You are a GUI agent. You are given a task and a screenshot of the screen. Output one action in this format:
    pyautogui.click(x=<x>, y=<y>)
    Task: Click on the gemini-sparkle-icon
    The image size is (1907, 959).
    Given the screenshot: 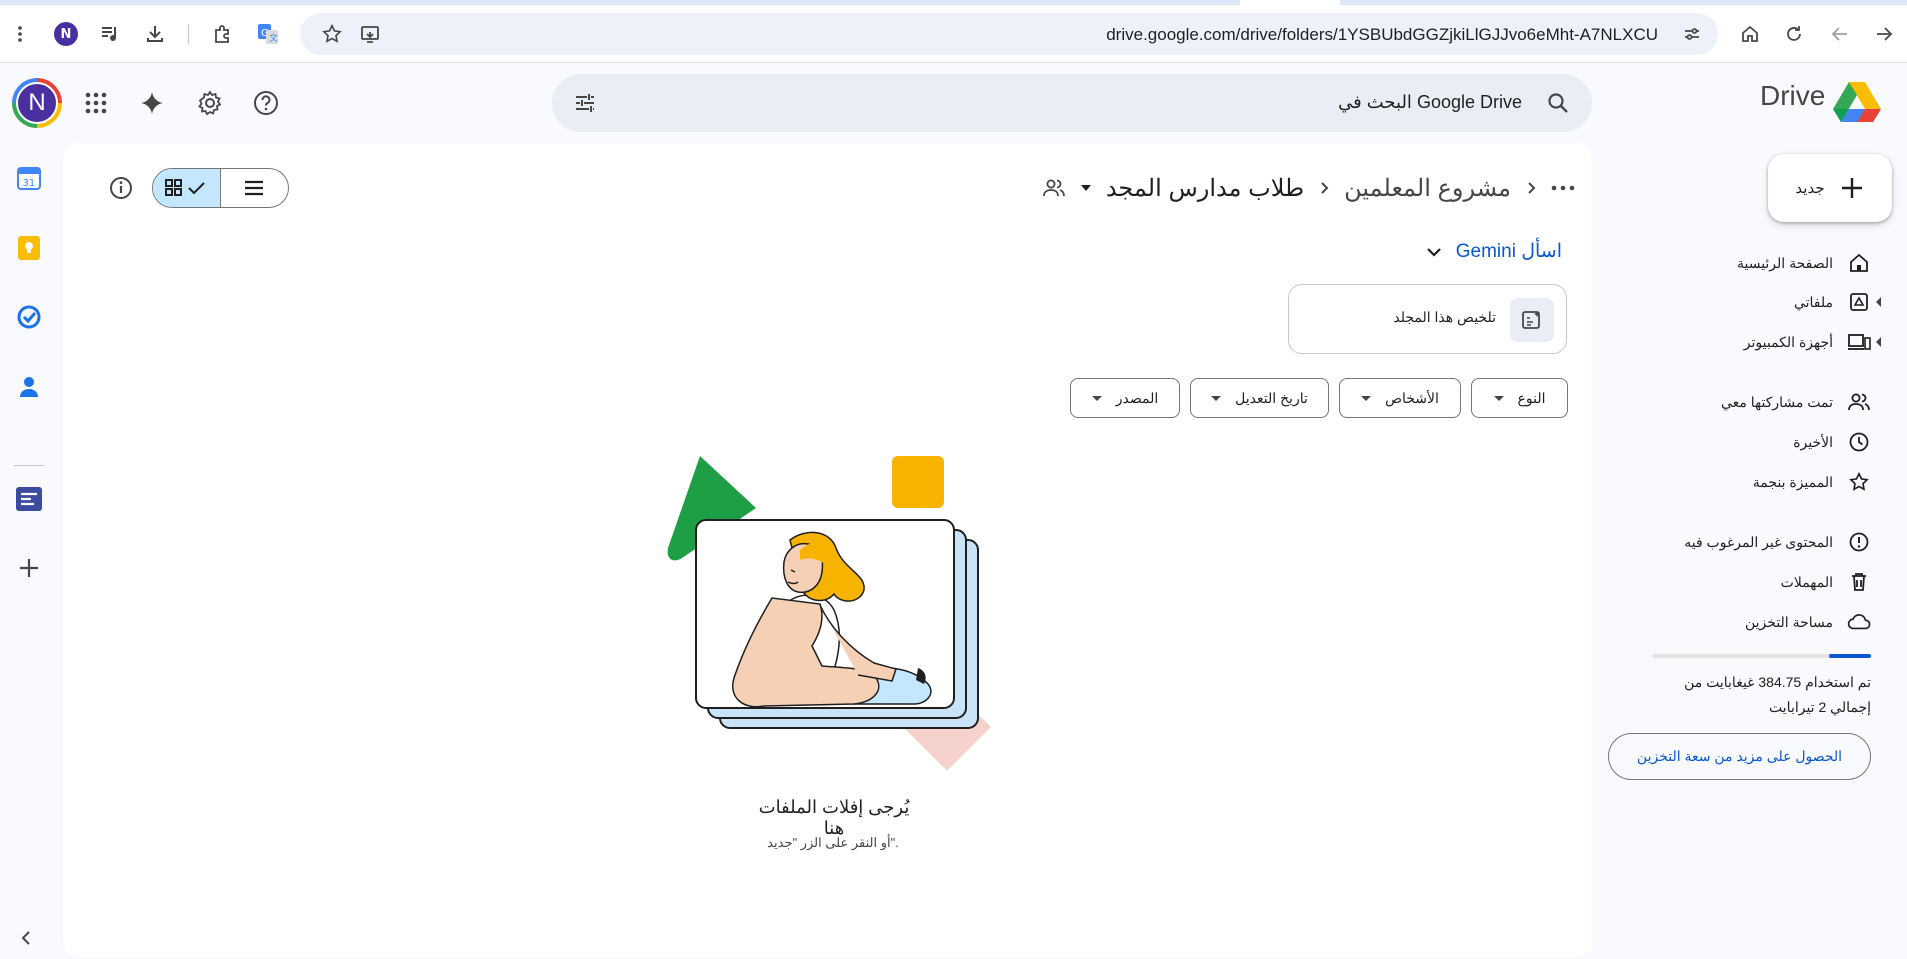 What is the action you would take?
    pyautogui.click(x=152, y=103)
    